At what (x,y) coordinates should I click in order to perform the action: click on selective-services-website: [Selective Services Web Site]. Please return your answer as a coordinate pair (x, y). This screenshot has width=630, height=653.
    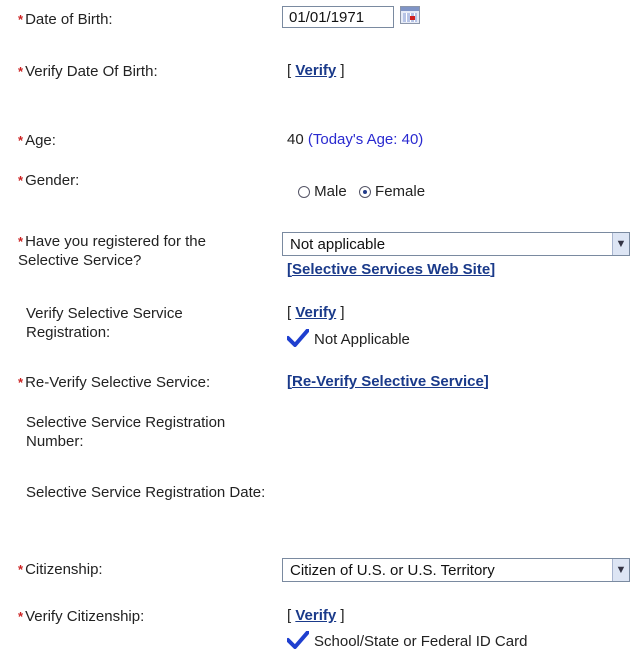
    Looking at the image, I should click on (391, 269).